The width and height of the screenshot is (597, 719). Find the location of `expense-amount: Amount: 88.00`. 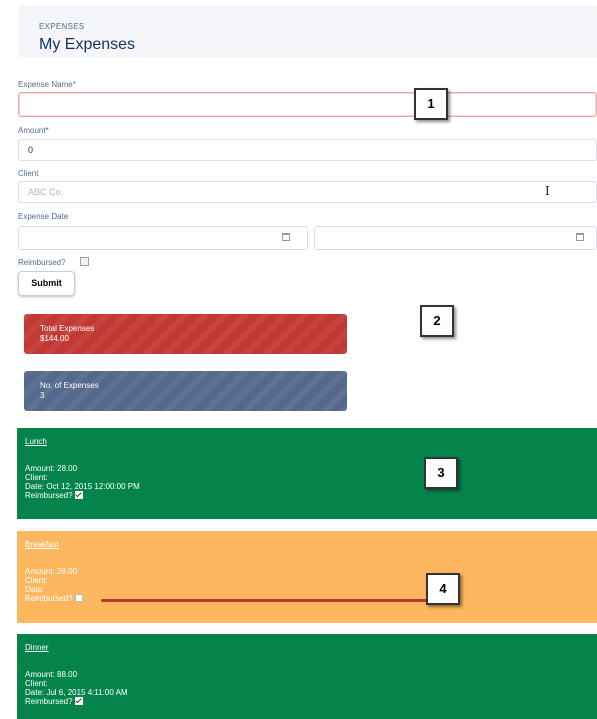

expense-amount: Amount: 88.00 is located at coordinates (51, 674).